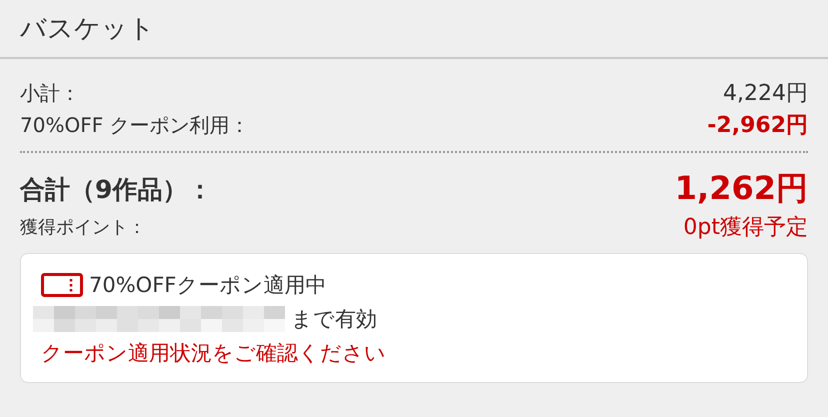  What do you see at coordinates (334, 319) in the screenshot?
I see `validity-text: まで有効` at bounding box center [334, 319].